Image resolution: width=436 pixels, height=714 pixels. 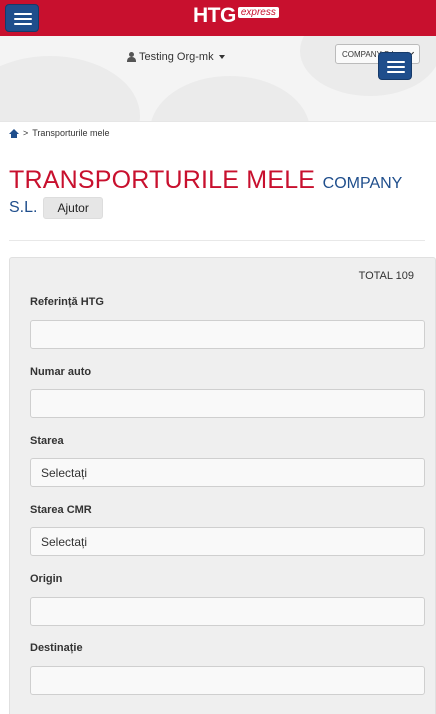 I want to click on menu-toggle-button, so click(x=22, y=18).